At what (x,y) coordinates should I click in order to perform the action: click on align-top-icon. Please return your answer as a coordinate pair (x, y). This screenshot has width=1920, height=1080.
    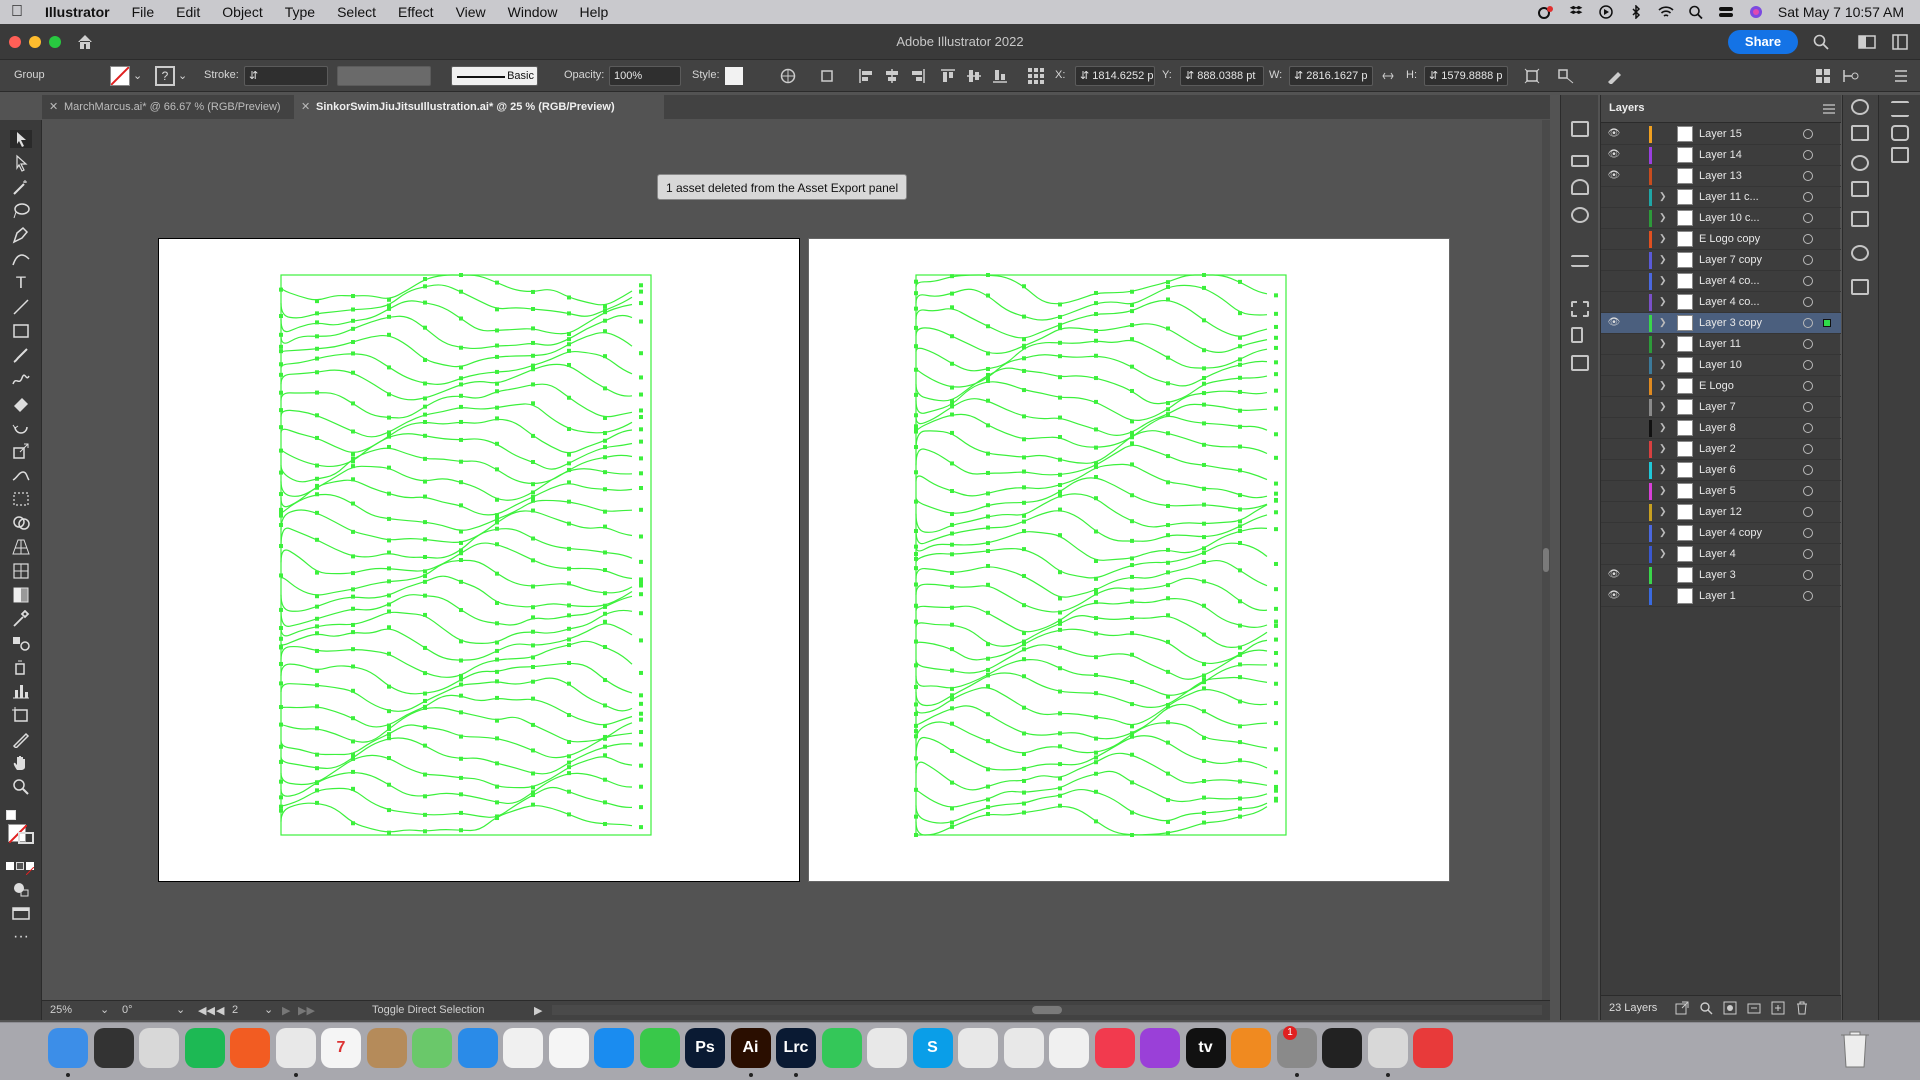
    Looking at the image, I should click on (948, 76).